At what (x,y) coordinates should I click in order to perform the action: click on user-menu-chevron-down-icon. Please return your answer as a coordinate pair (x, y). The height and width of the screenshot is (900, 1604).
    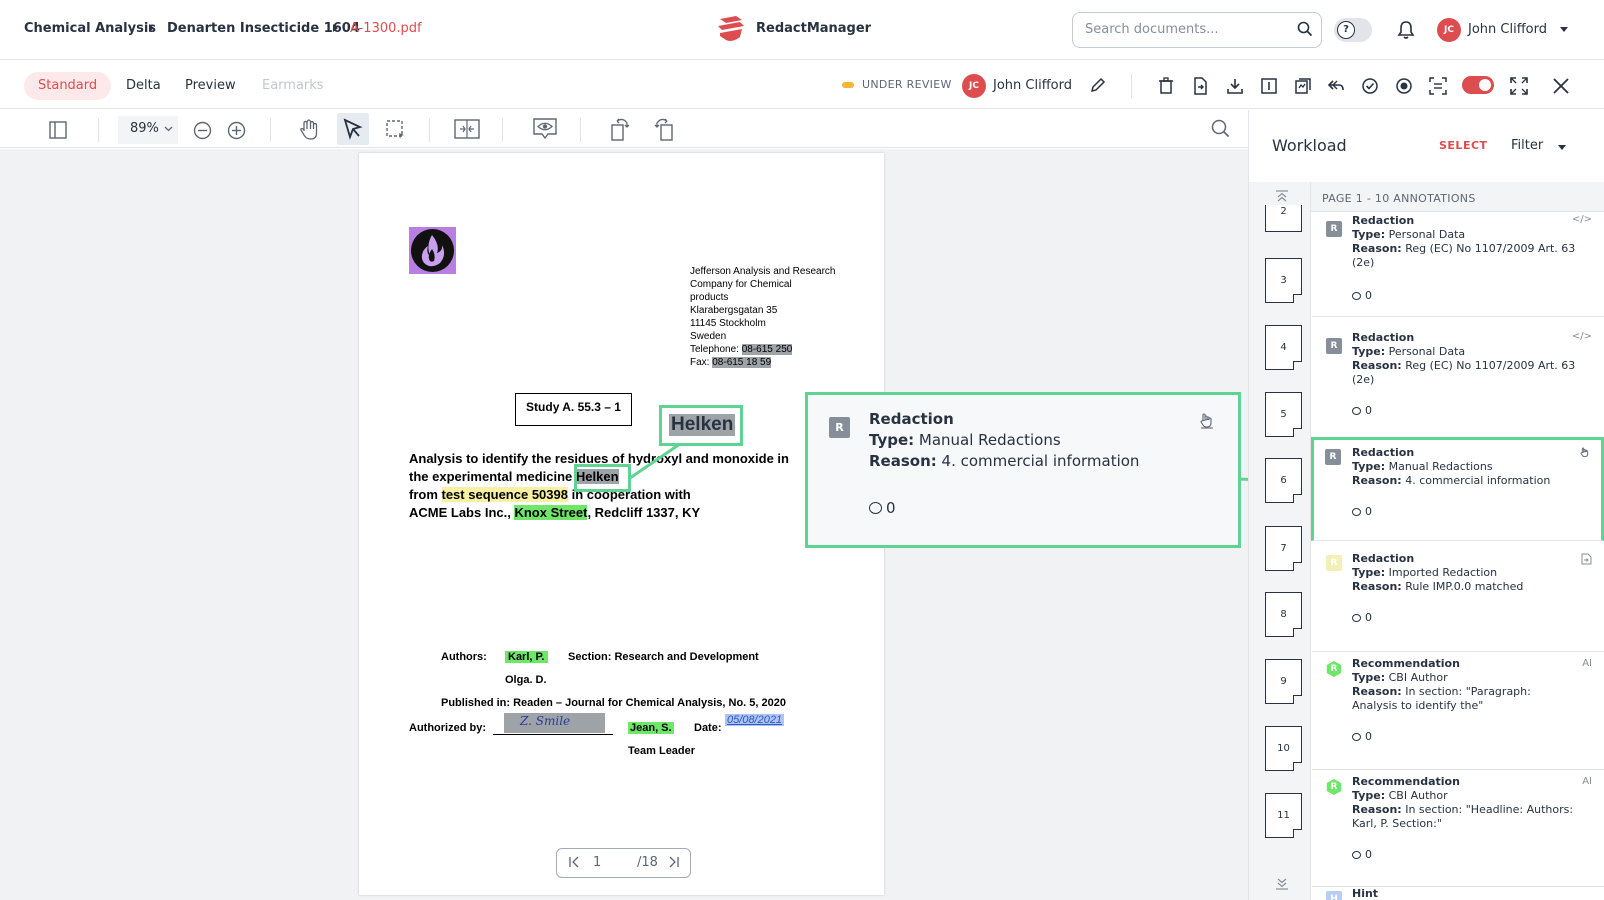
    Looking at the image, I should click on (1564, 29).